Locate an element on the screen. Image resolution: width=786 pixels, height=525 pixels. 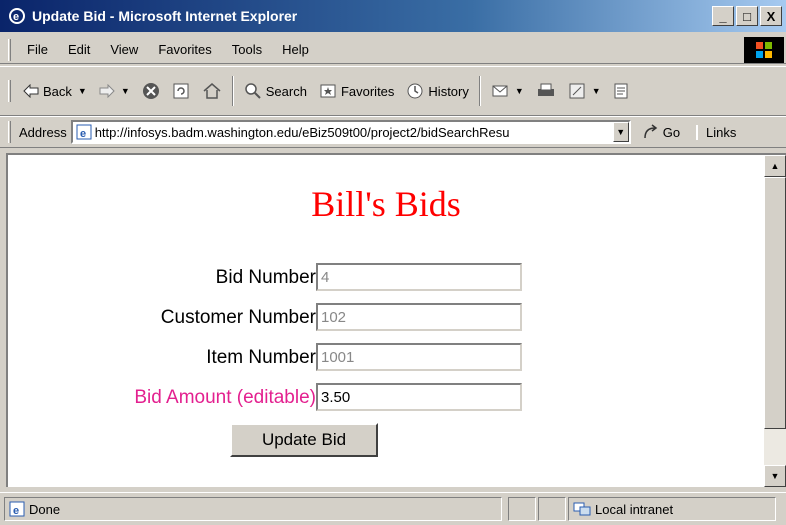
status-bar: e Done Local intranet is located at coordinates (393, 508).